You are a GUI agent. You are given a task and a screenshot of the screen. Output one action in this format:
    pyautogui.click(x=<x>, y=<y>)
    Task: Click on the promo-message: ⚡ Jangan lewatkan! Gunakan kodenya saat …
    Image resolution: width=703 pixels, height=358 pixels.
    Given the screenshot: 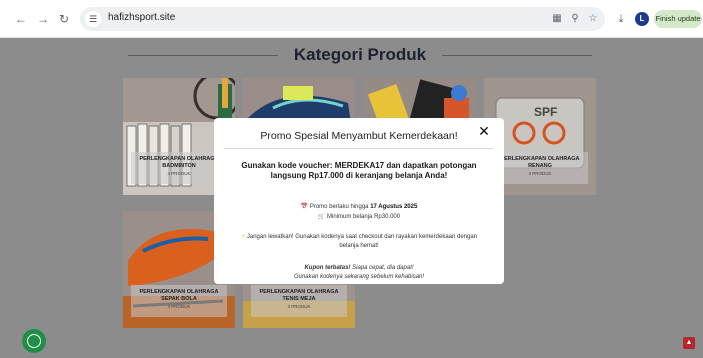 What is the action you would take?
    pyautogui.click(x=359, y=242)
    